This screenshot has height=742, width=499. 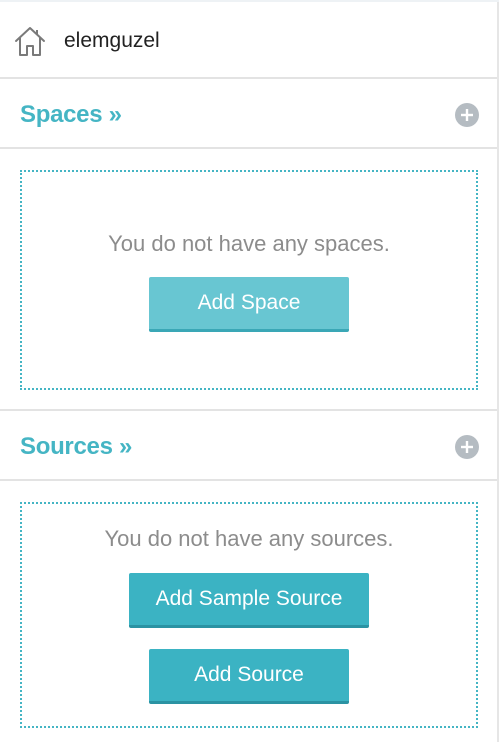 I want to click on spaces-empty-message: You do not have any spaces., so click(x=249, y=243).